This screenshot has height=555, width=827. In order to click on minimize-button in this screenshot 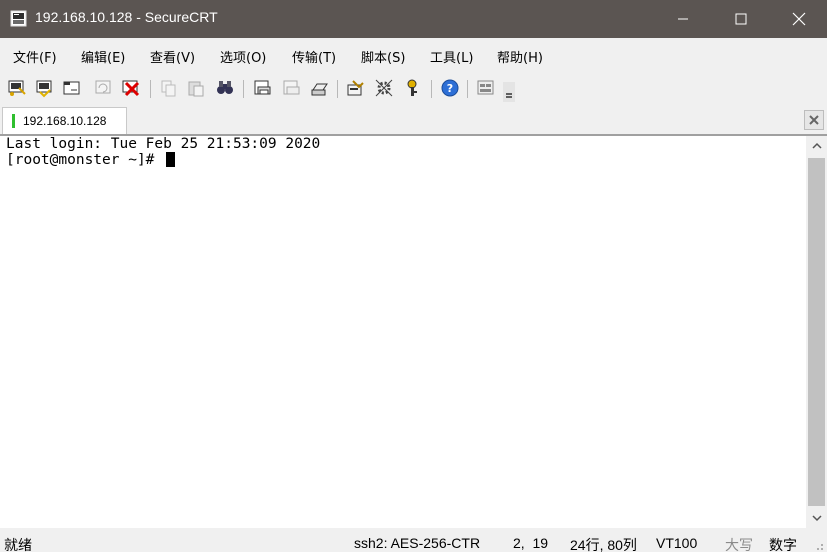, I will do `click(683, 19)`.